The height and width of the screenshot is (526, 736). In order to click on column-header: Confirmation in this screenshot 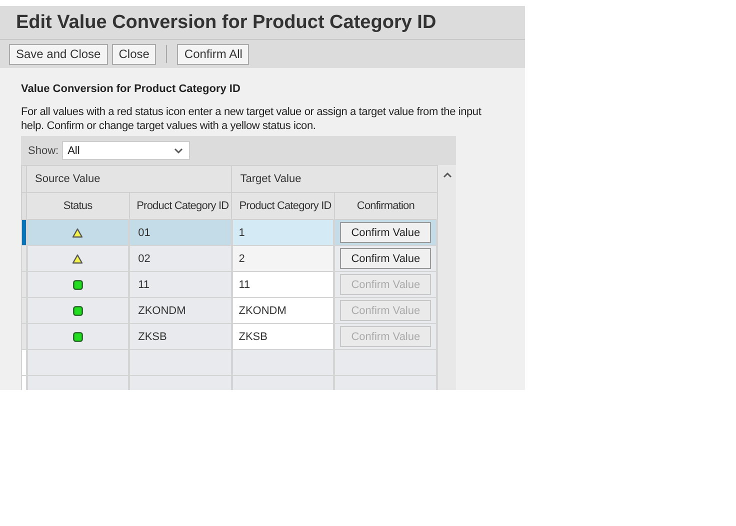, I will do `click(385, 206)`.